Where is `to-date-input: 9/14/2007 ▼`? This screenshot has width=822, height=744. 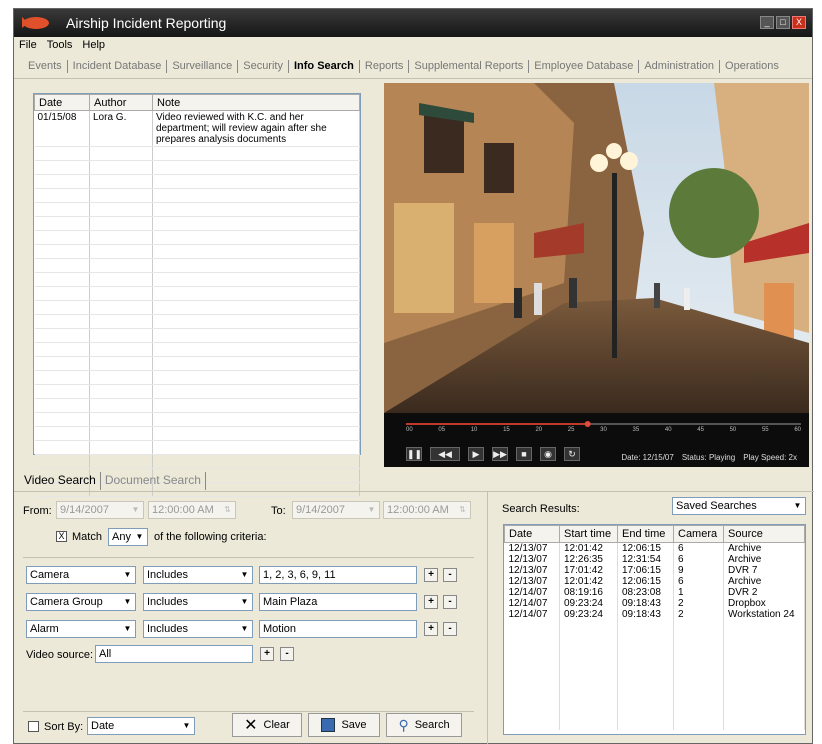
to-date-input: 9/14/2007 ▼ is located at coordinates (336, 510).